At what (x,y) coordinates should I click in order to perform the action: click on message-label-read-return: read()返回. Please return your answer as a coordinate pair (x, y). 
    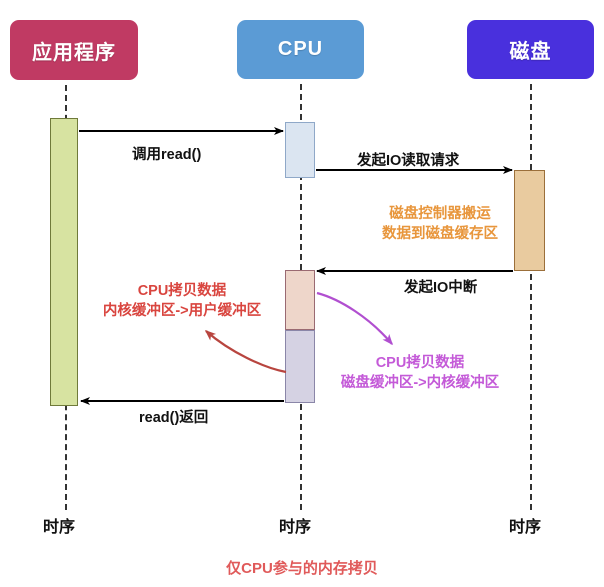
    Looking at the image, I should click on (174, 418).